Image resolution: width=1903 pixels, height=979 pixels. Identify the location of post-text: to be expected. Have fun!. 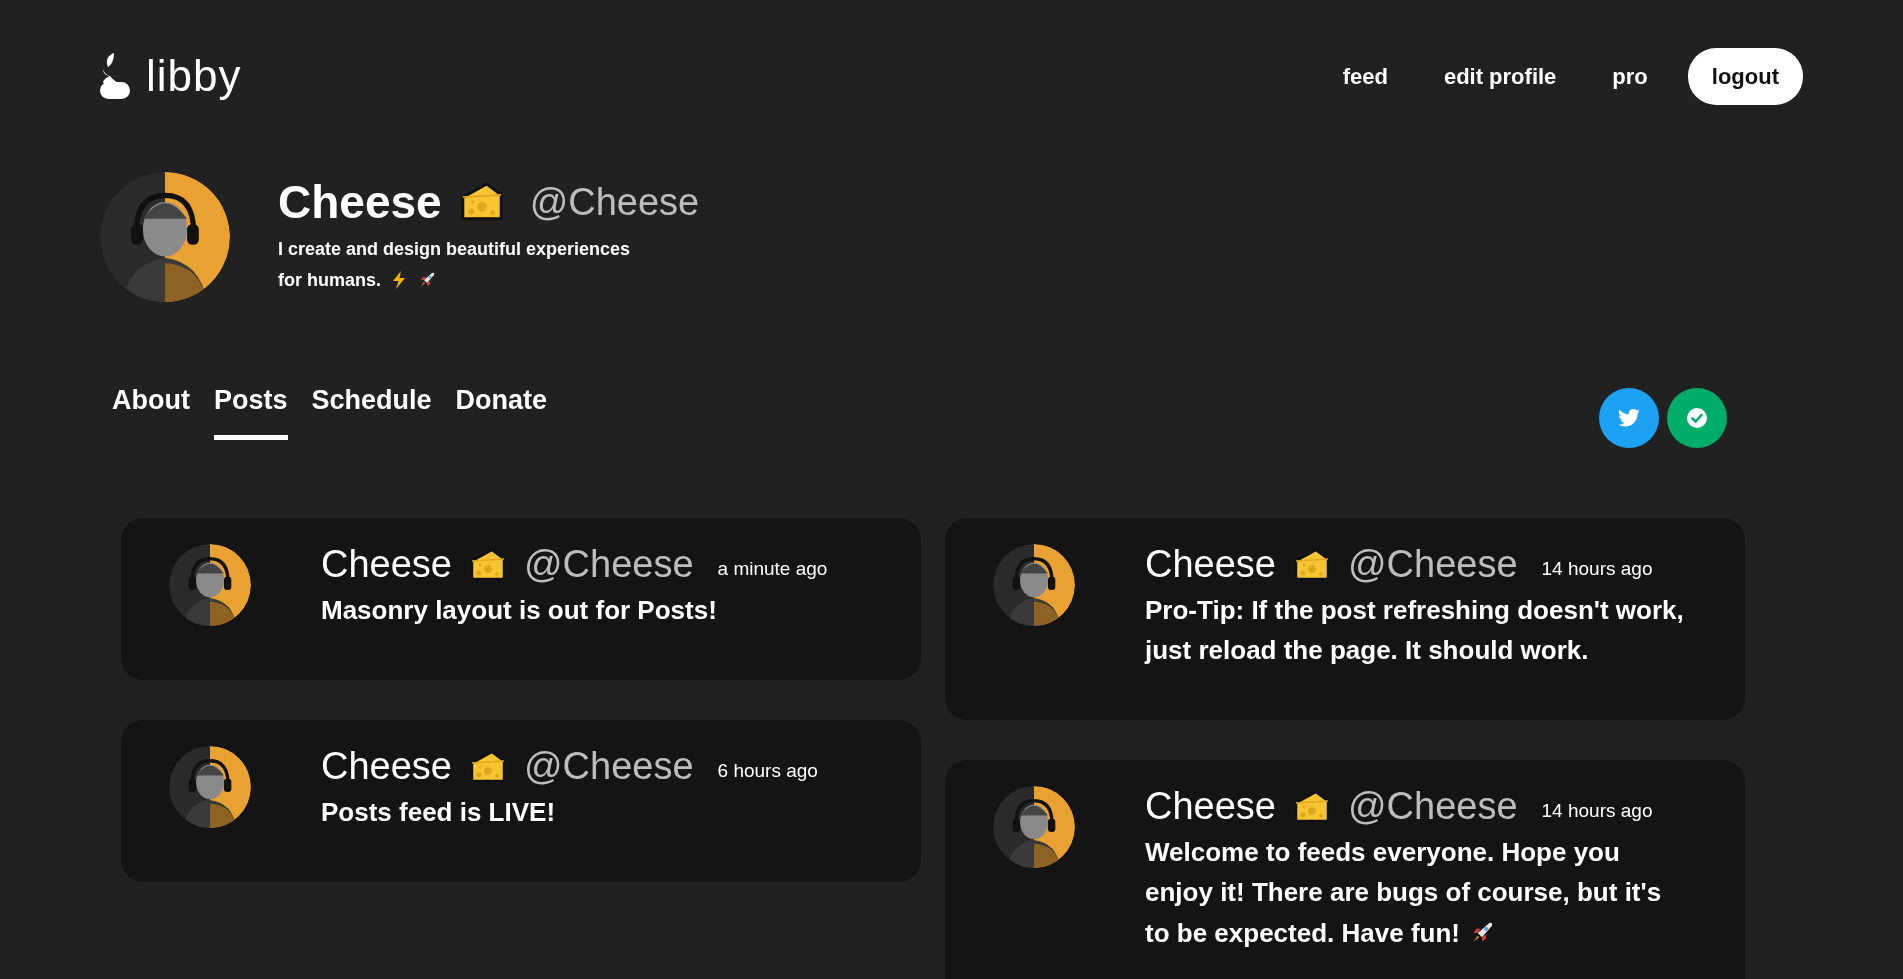
(1302, 933).